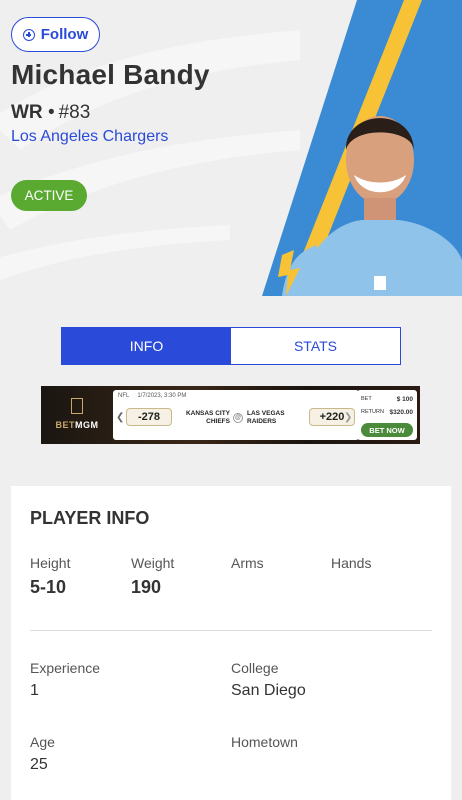 Image resolution: width=462 pixels, height=800 pixels. What do you see at coordinates (65, 679) in the screenshot?
I see `experience-stat: Experience 1` at bounding box center [65, 679].